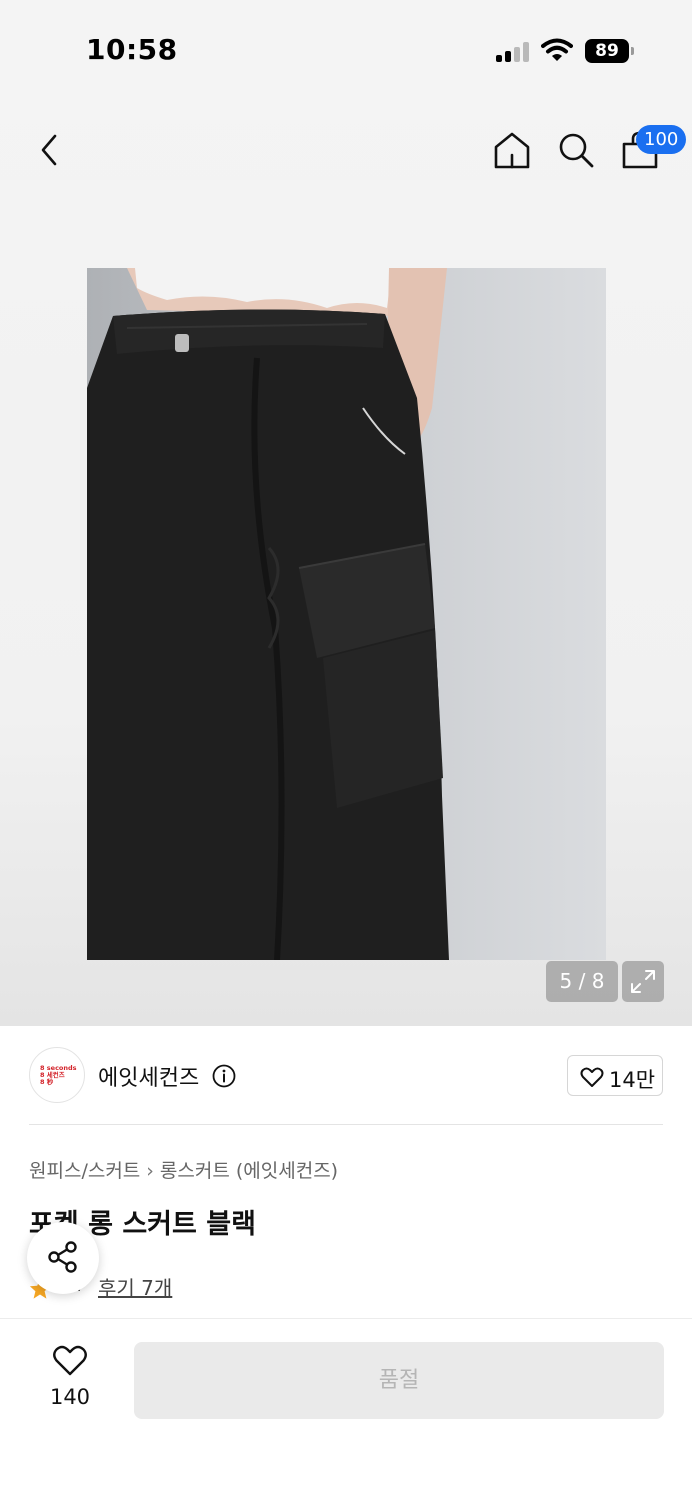 The width and height of the screenshot is (692, 1500). Describe the element at coordinates (582, 981) in the screenshot. I see `image-page-counter: 5 / 8` at that location.